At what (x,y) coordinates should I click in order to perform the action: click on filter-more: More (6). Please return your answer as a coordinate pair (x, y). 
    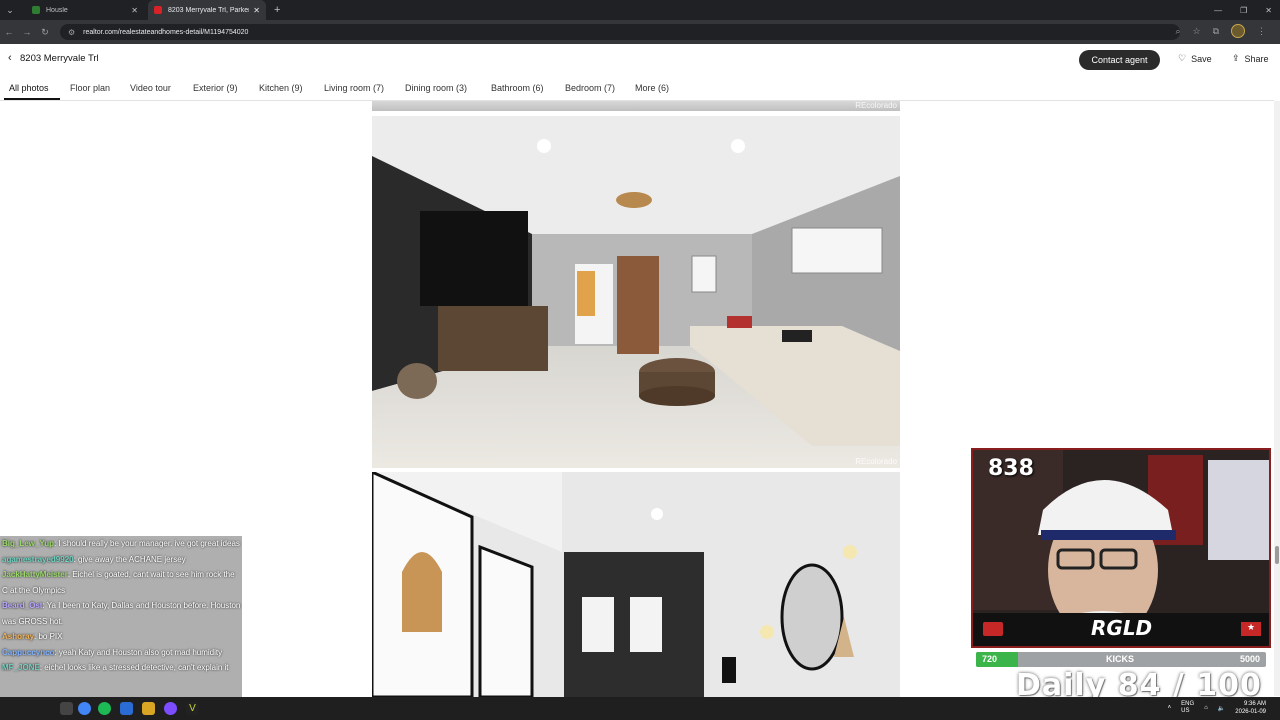
    Looking at the image, I should click on (652, 88).